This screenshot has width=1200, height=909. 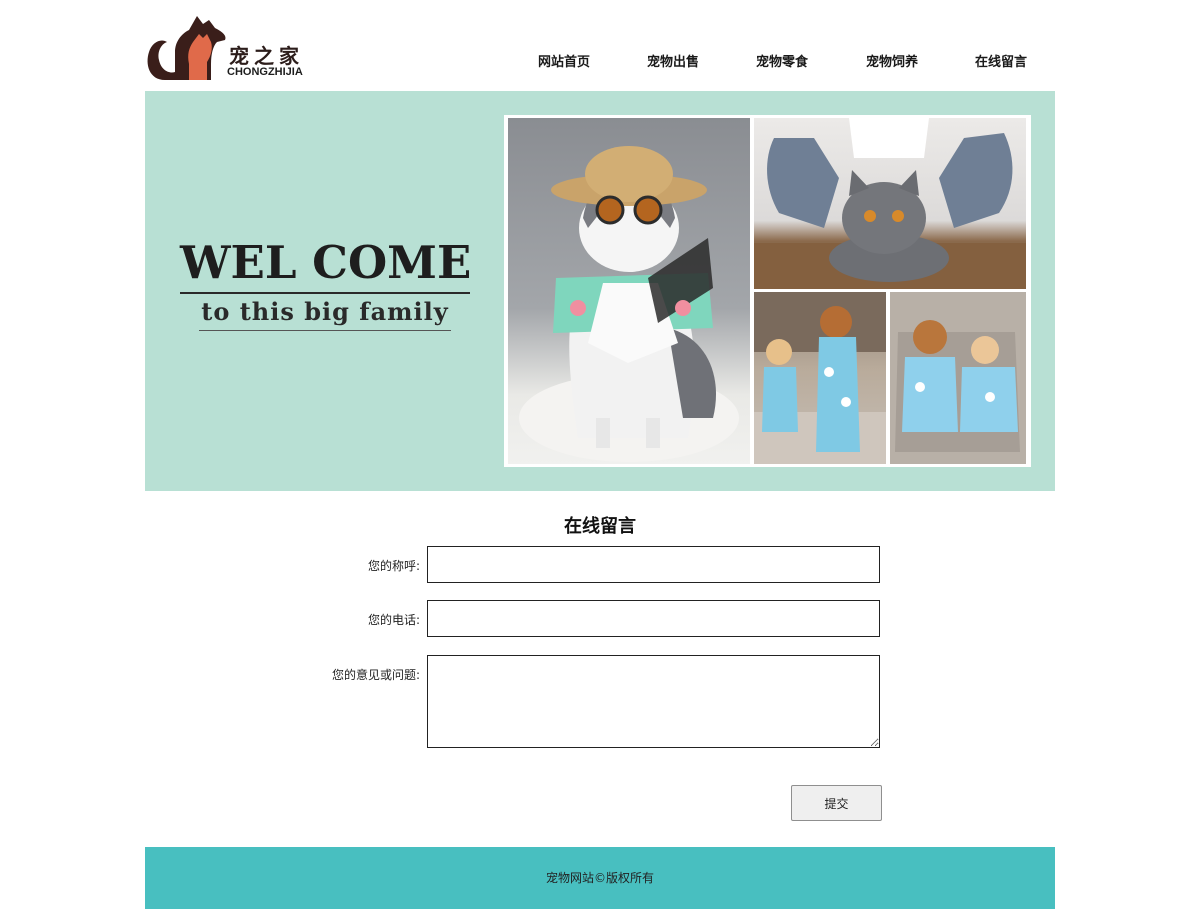 What do you see at coordinates (629, 291) in the screenshot?
I see `photo-cat-with-hat` at bounding box center [629, 291].